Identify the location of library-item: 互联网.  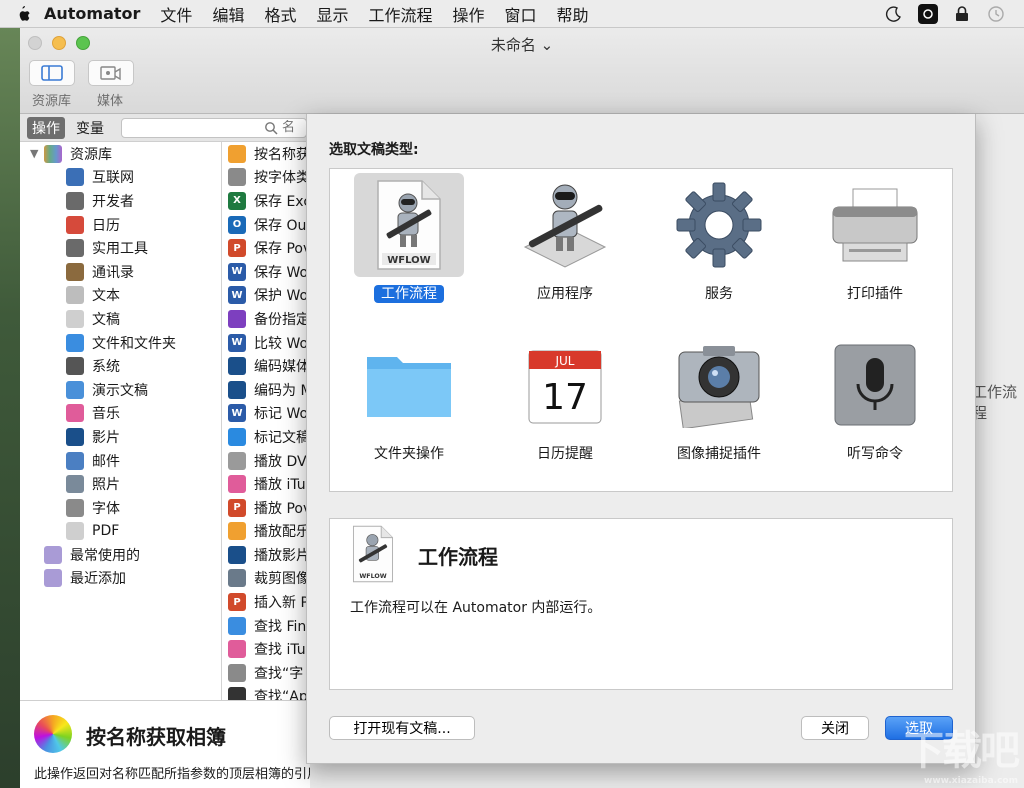
(120, 178).